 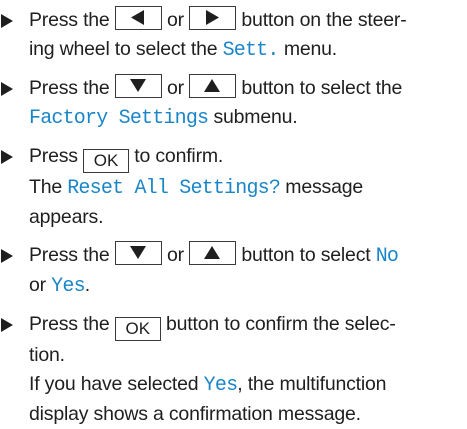 I want to click on step-text: menu., so click(x=310, y=49).